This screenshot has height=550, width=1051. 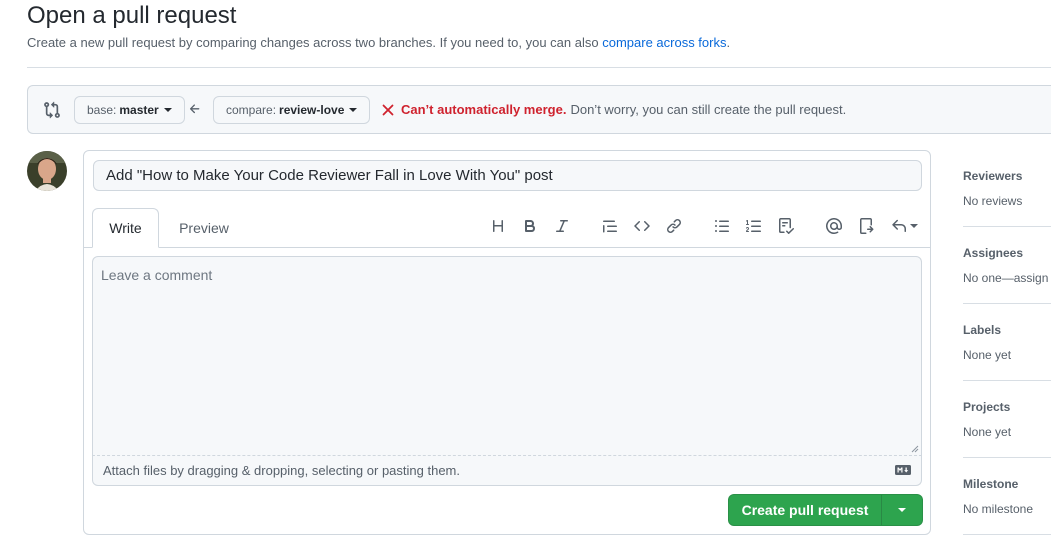 I want to click on mention-icon, so click(x=834, y=226).